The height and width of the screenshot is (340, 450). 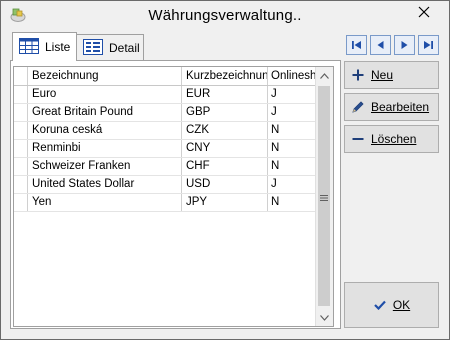 I want to click on tab-detail: Detail, so click(x=110, y=47).